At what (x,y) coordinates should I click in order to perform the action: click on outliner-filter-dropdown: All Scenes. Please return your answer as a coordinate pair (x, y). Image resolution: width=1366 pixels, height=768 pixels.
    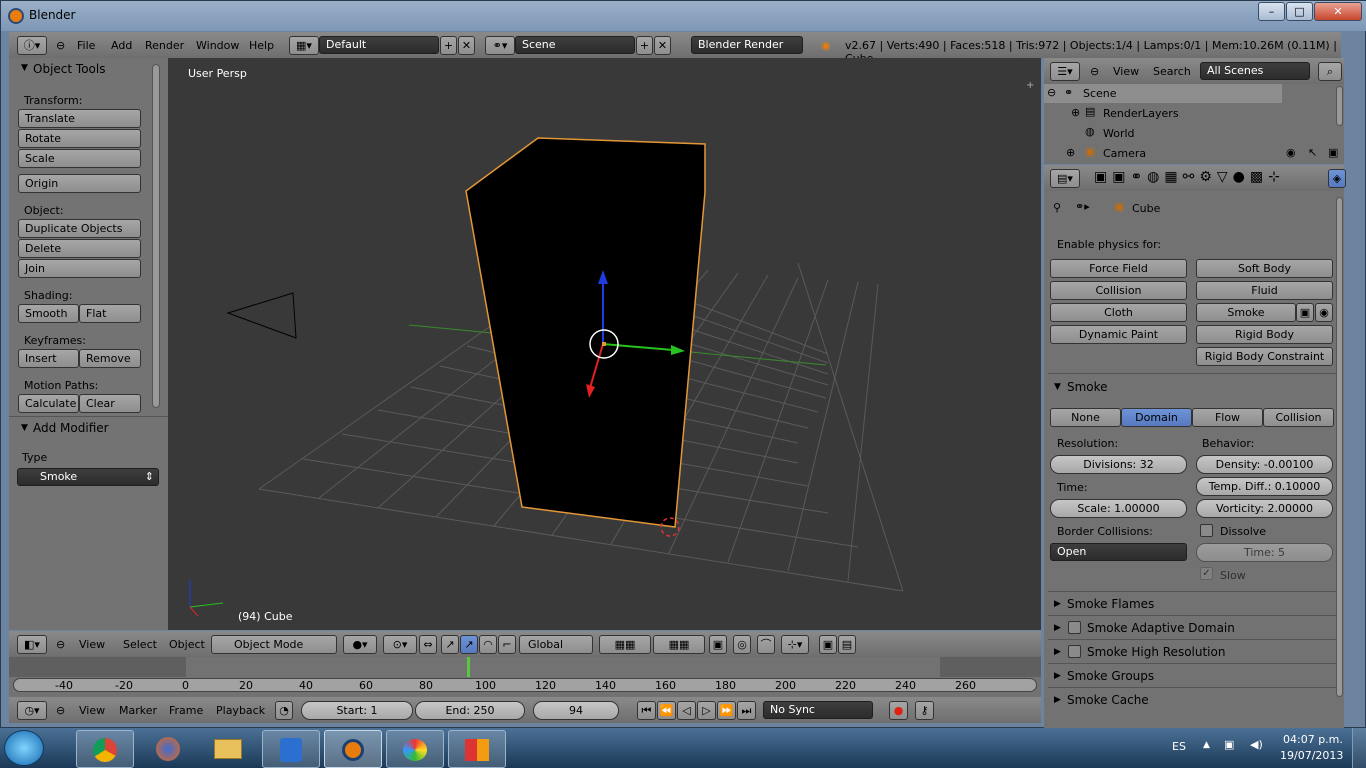
    Looking at the image, I should click on (1255, 71).